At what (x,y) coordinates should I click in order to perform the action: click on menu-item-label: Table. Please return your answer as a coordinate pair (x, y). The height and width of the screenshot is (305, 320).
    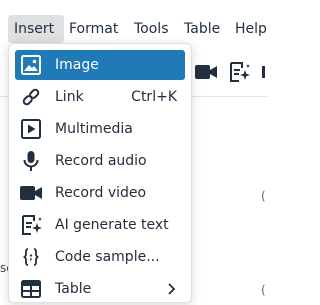
    Looking at the image, I should click on (73, 289).